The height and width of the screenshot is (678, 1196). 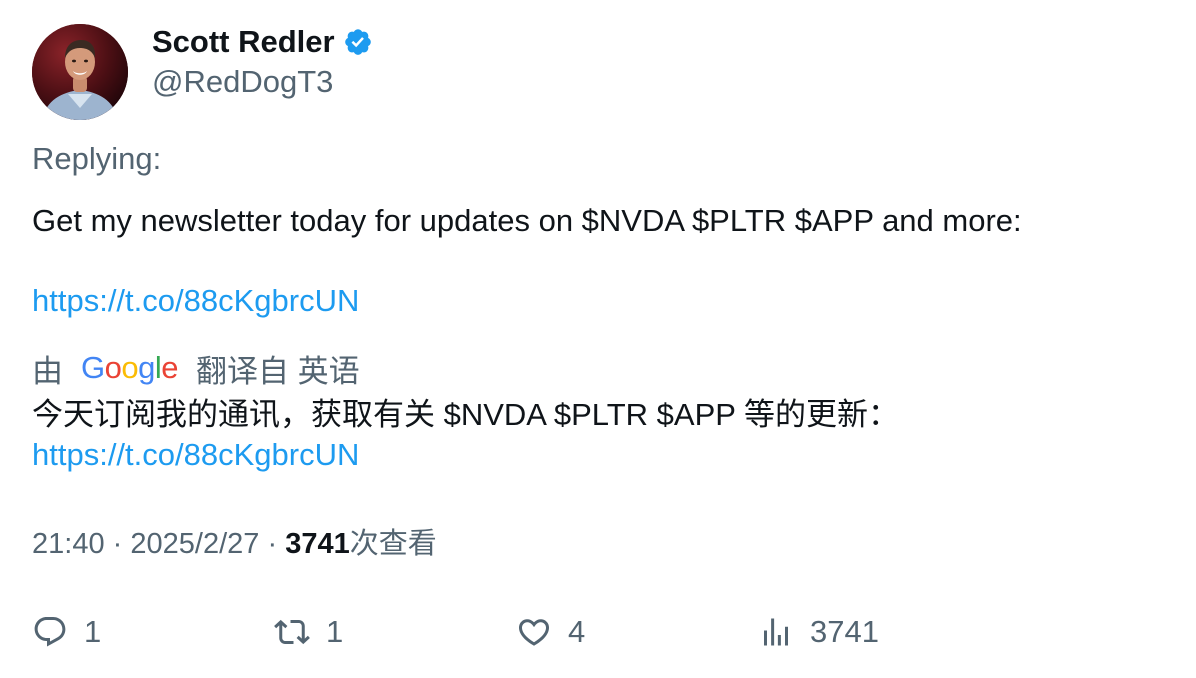 What do you see at coordinates (358, 42) in the screenshot?
I see `verified-badge-icon` at bounding box center [358, 42].